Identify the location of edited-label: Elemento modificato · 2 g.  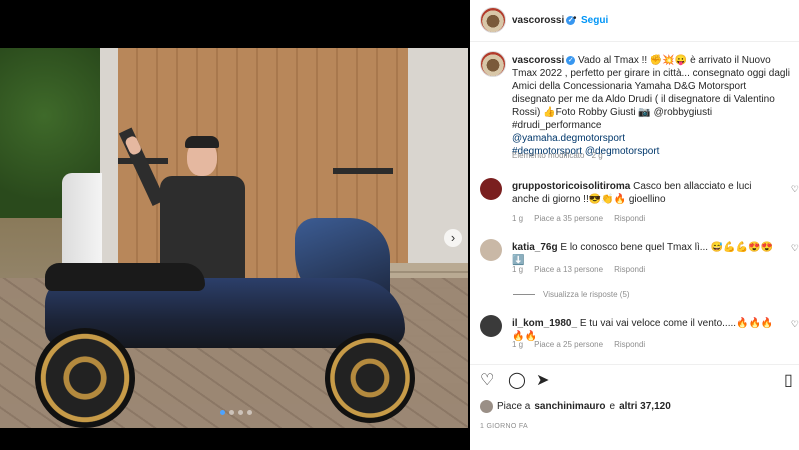
(557, 155).